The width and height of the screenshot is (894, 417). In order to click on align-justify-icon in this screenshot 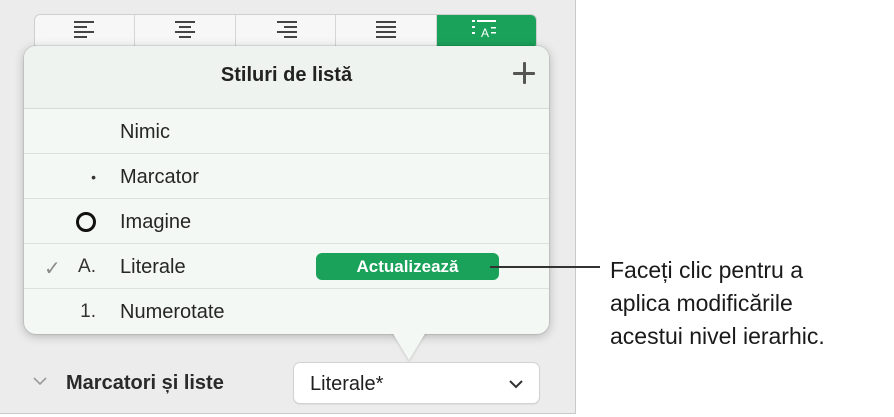, I will do `click(385, 29)`.